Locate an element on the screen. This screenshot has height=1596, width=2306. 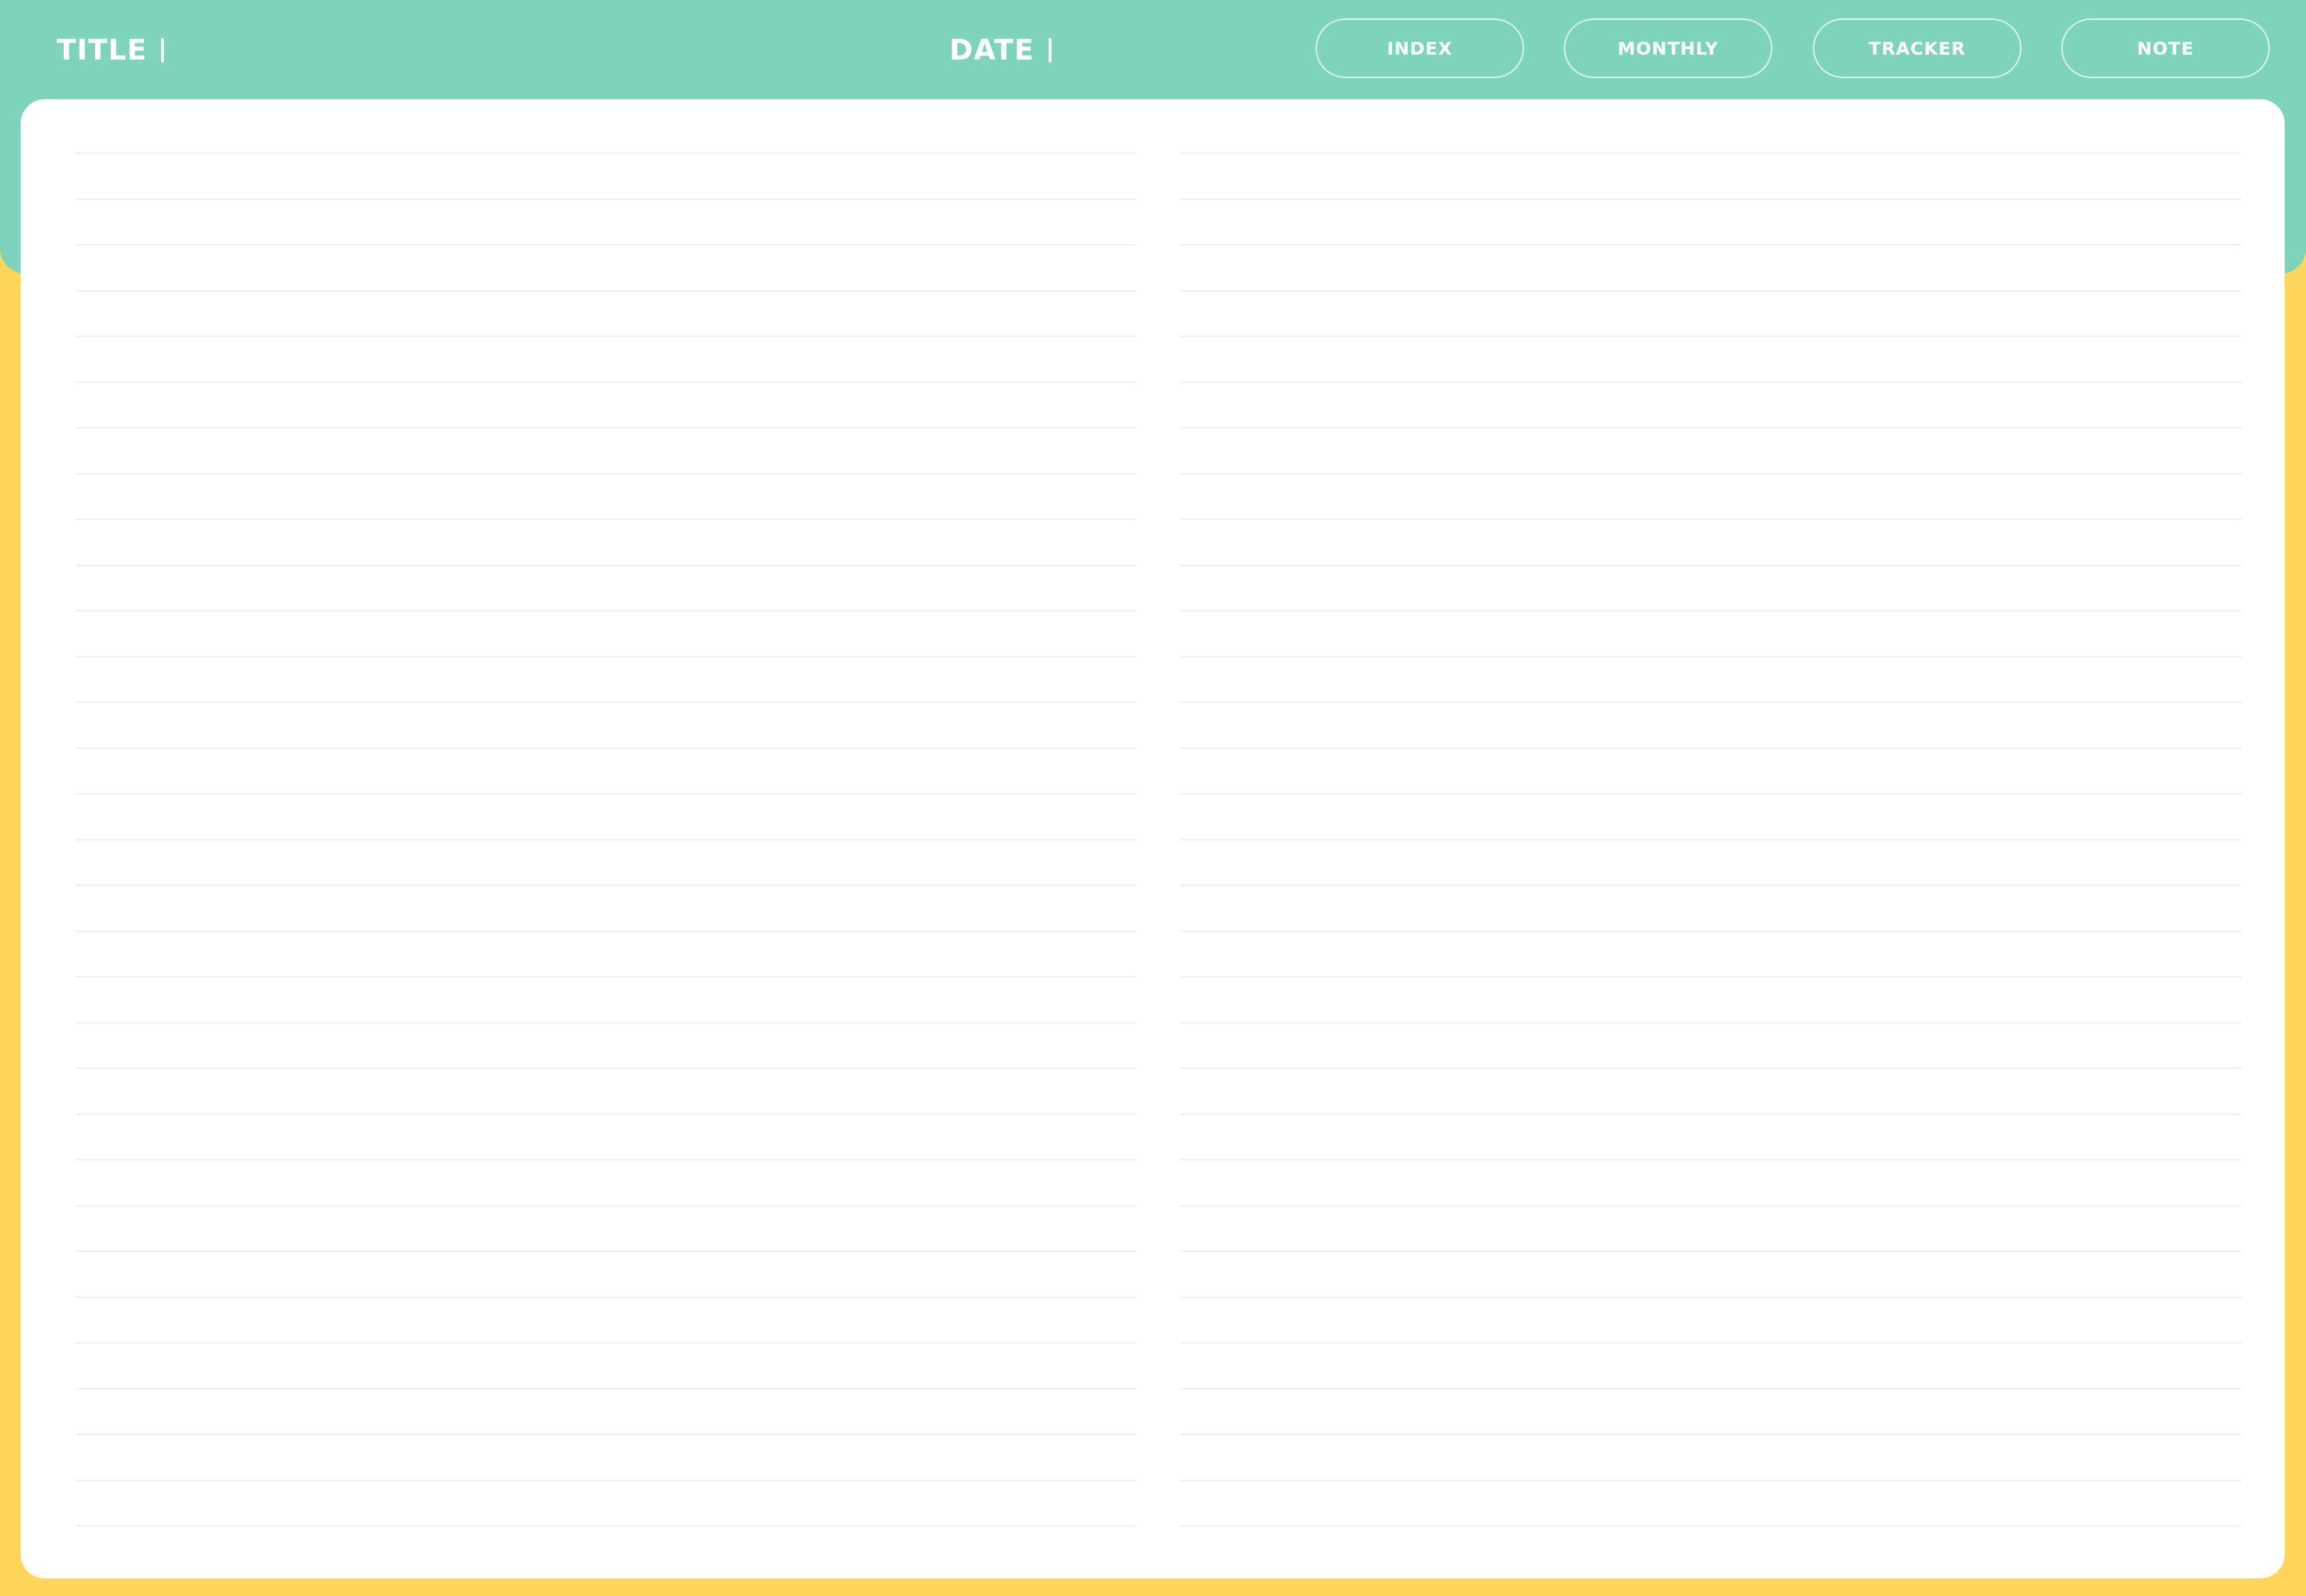
tracker-button: TRACKER is located at coordinates (1917, 48).